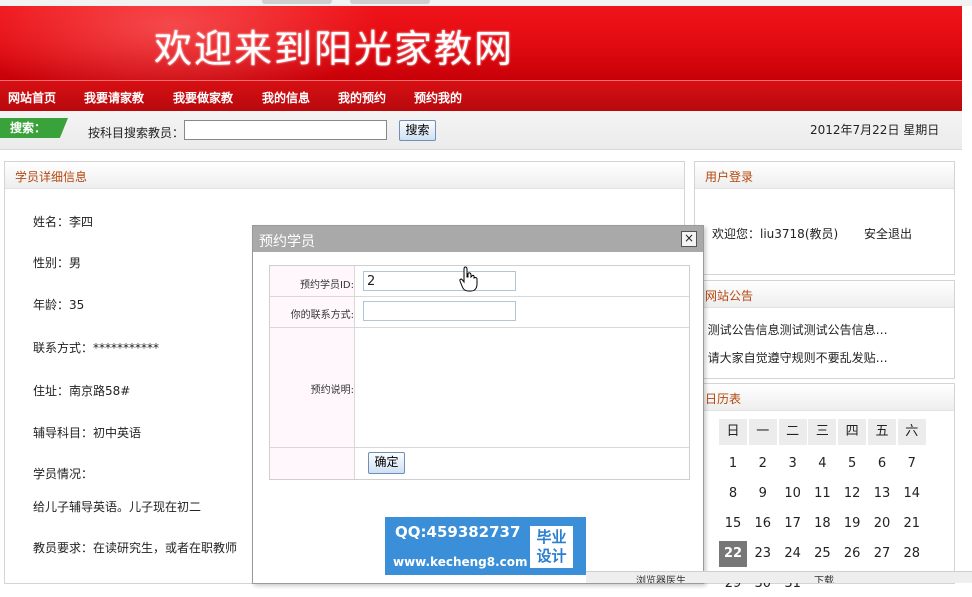 The height and width of the screenshot is (597, 972). I want to click on calendar-weekday: 一, so click(762, 432).